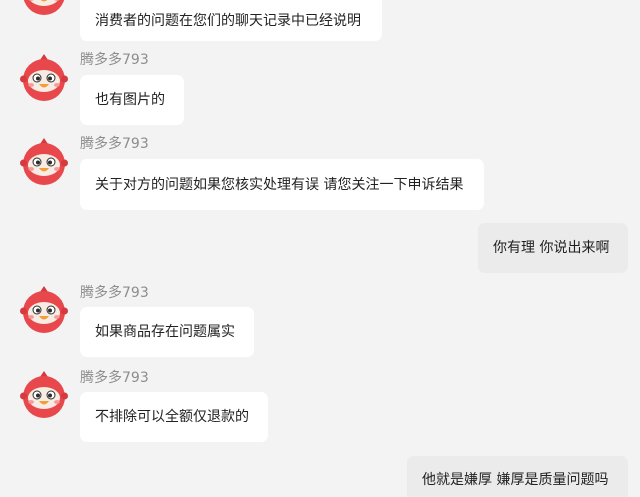  I want to click on message-bubble-self: 你有理 你说出来啊, so click(553, 248).